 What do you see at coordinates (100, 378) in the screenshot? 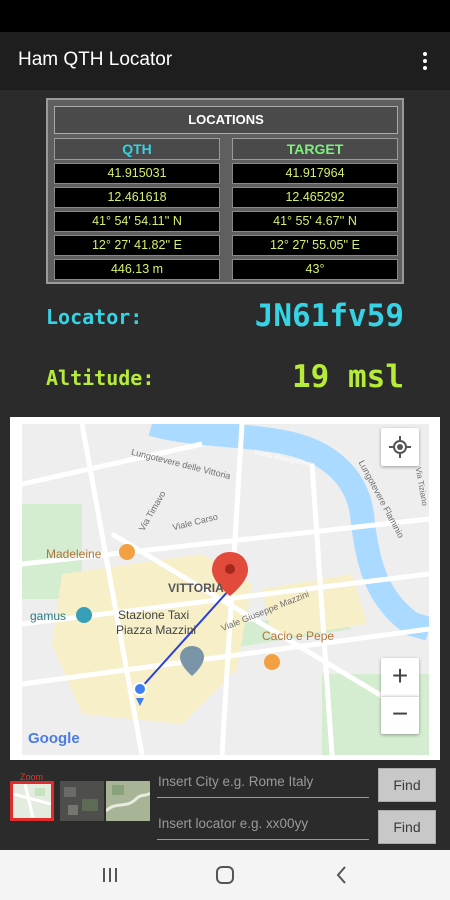
I see `altitude-label: Altitude:` at bounding box center [100, 378].